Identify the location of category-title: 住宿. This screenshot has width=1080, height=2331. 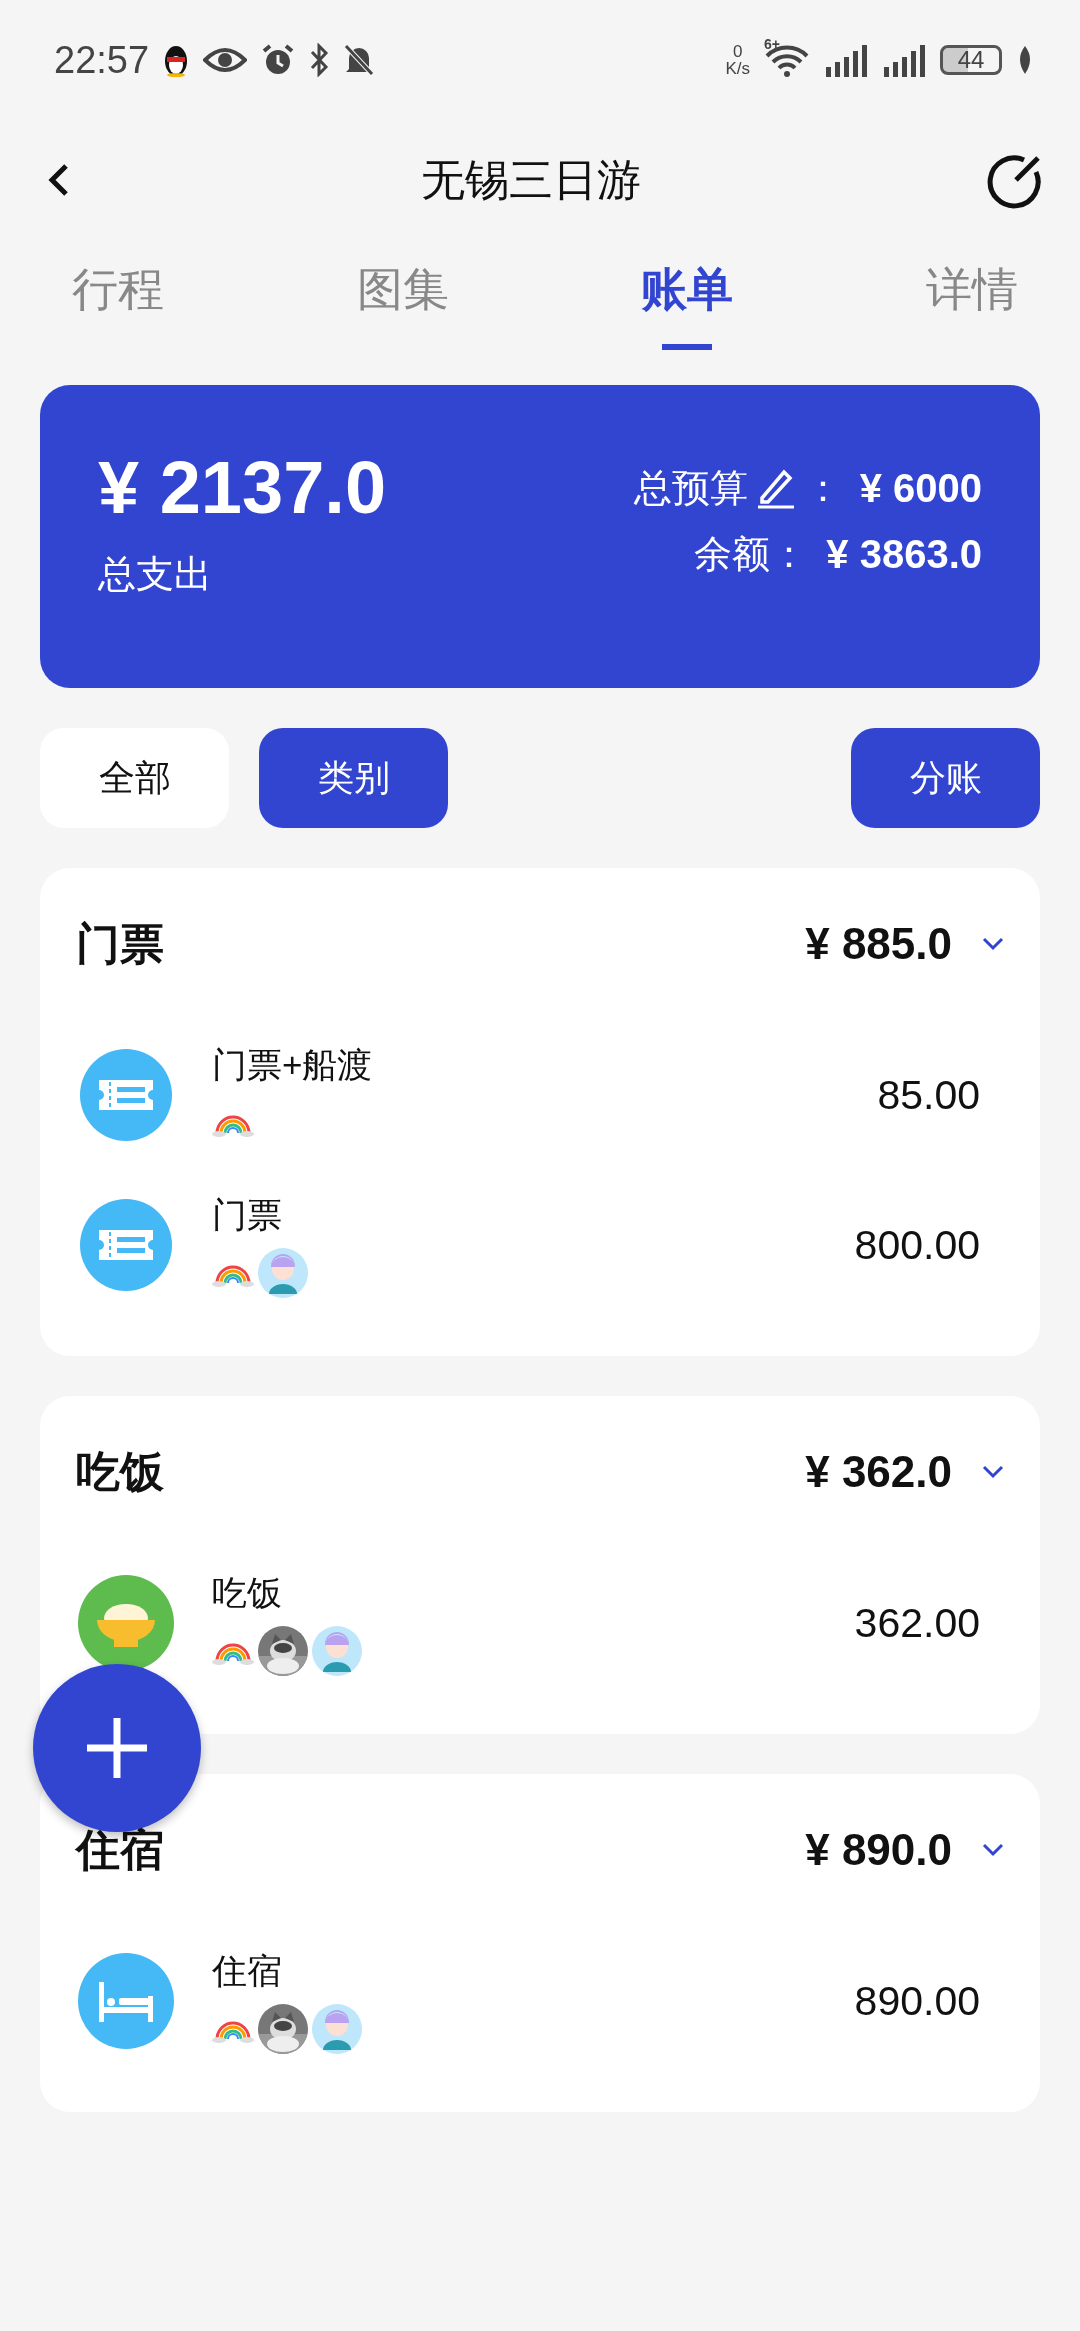
(120, 1849).